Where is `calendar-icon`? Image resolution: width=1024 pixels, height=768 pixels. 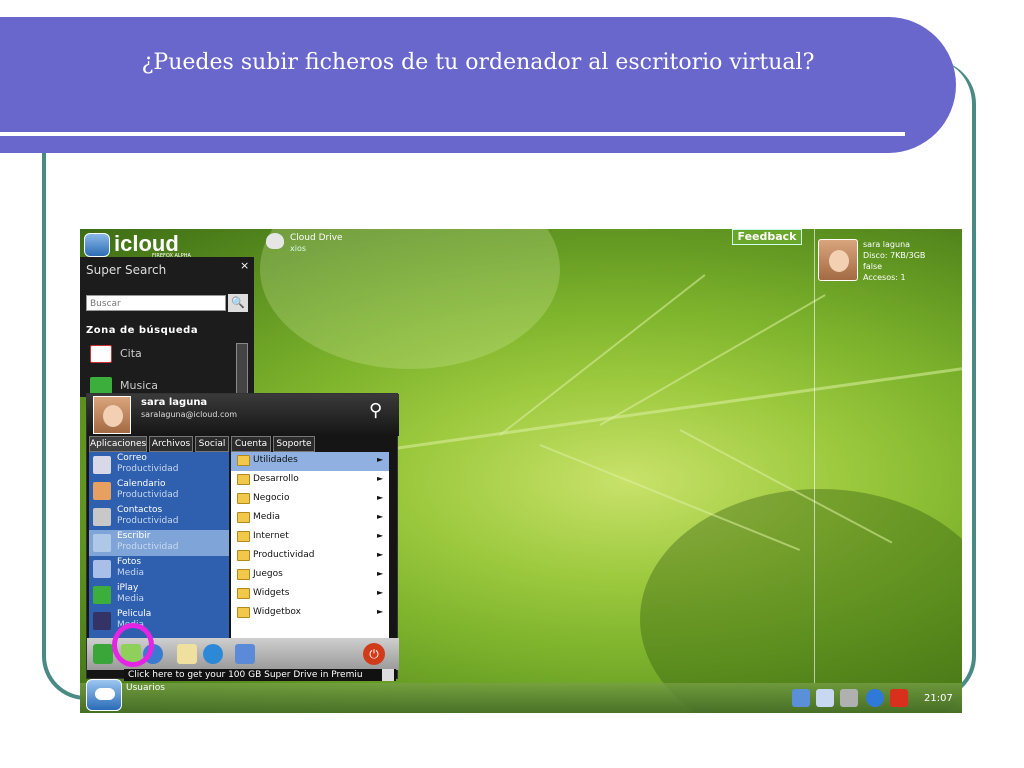 calendar-icon is located at coordinates (101, 354).